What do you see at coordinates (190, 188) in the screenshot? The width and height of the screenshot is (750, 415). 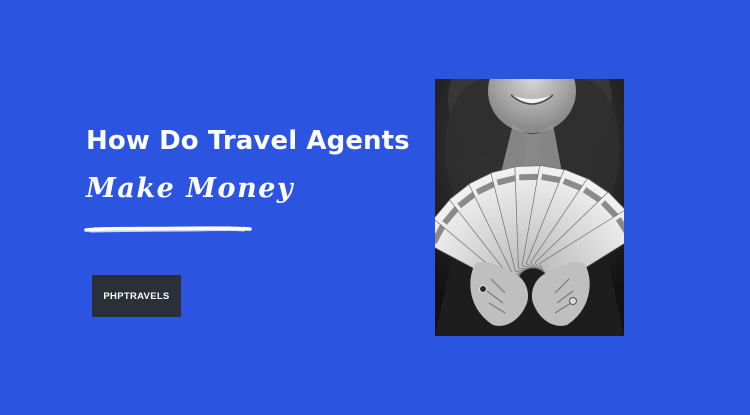 I see `banner-subtitle: Make Money` at bounding box center [190, 188].